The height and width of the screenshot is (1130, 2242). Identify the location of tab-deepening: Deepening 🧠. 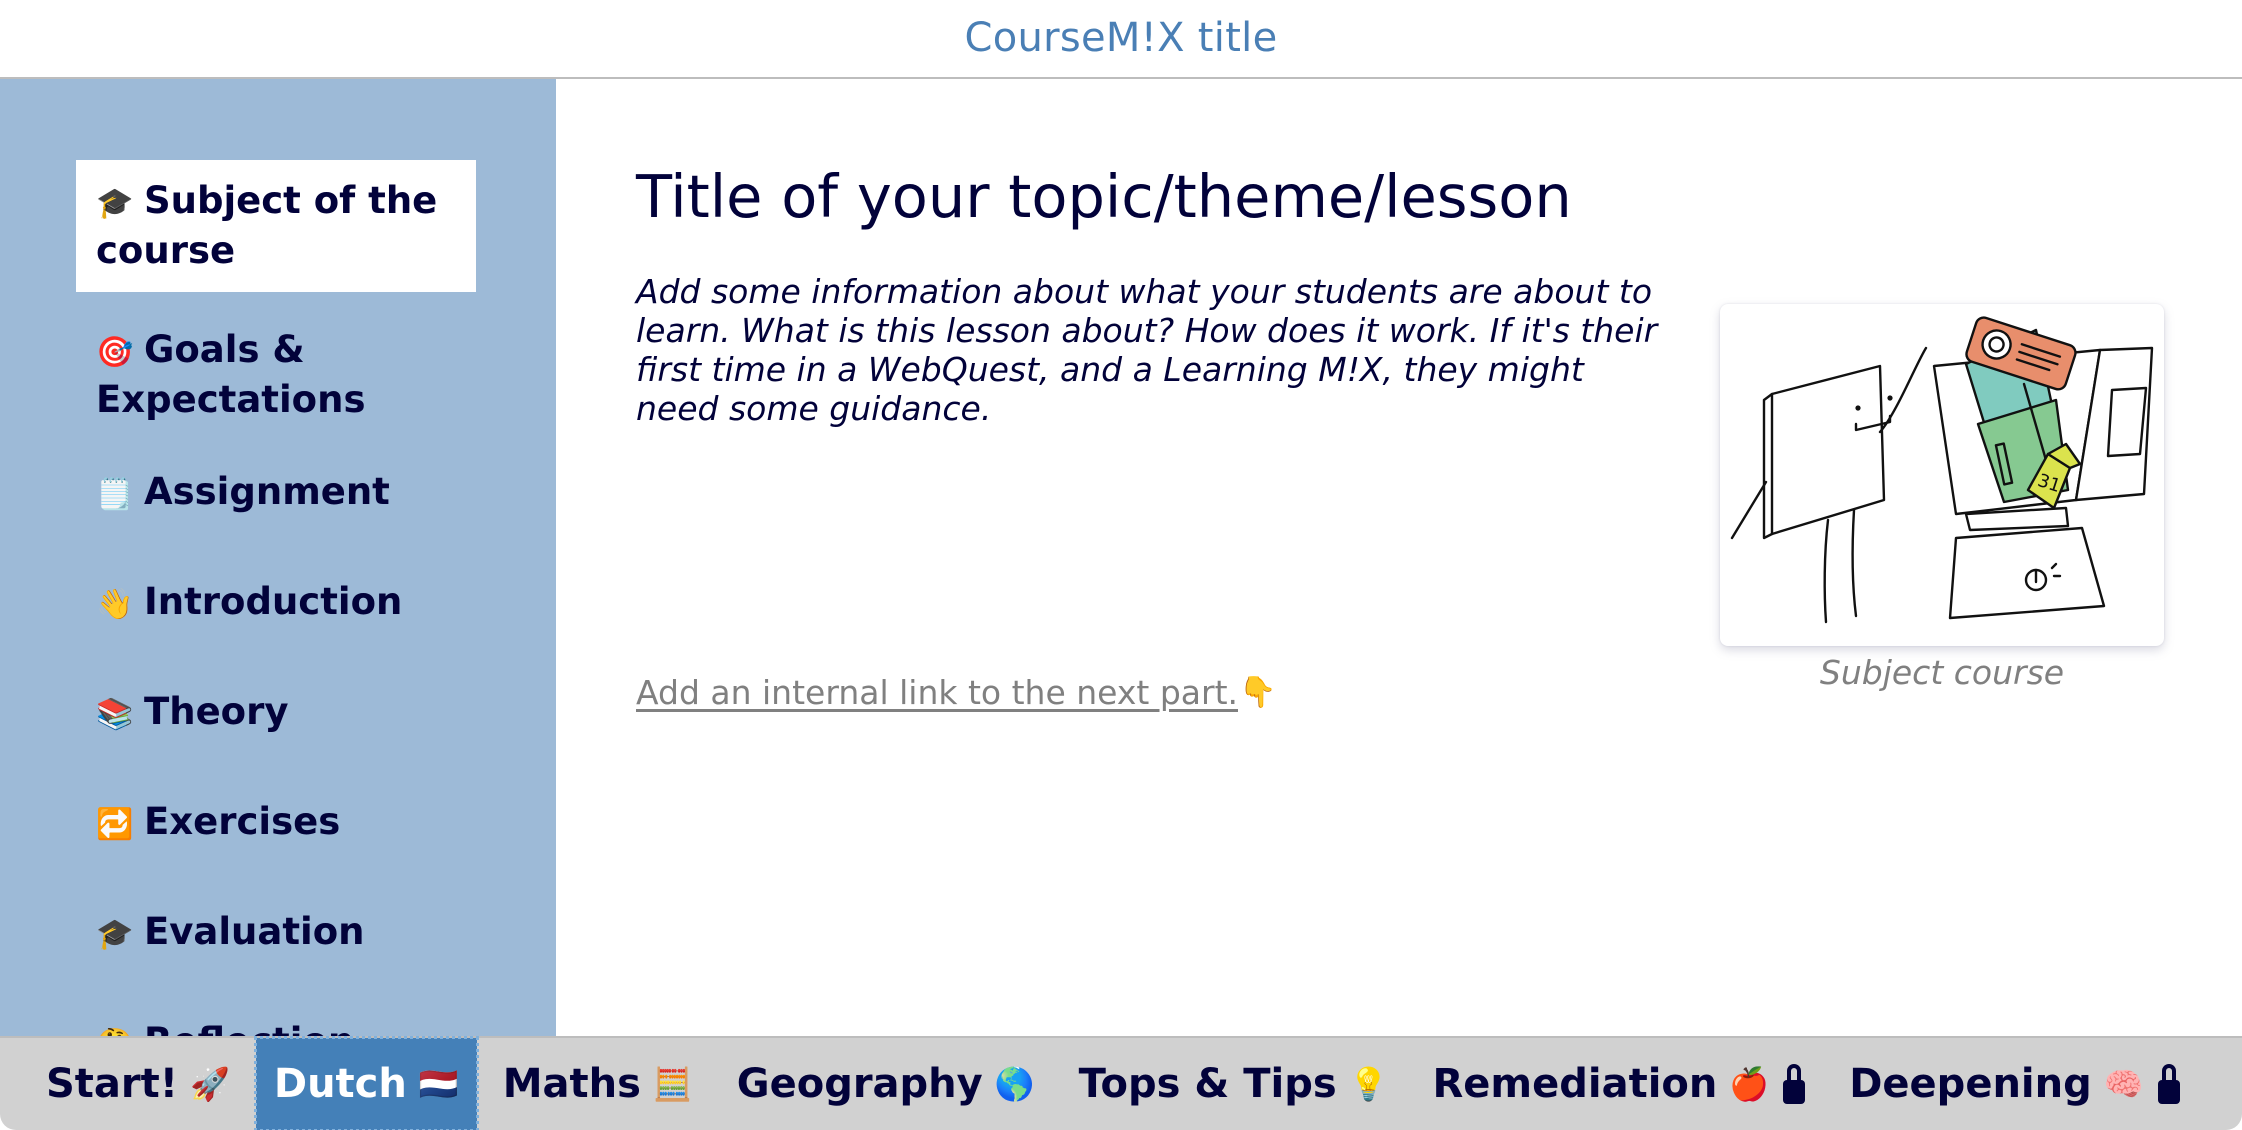
(2014, 1084).